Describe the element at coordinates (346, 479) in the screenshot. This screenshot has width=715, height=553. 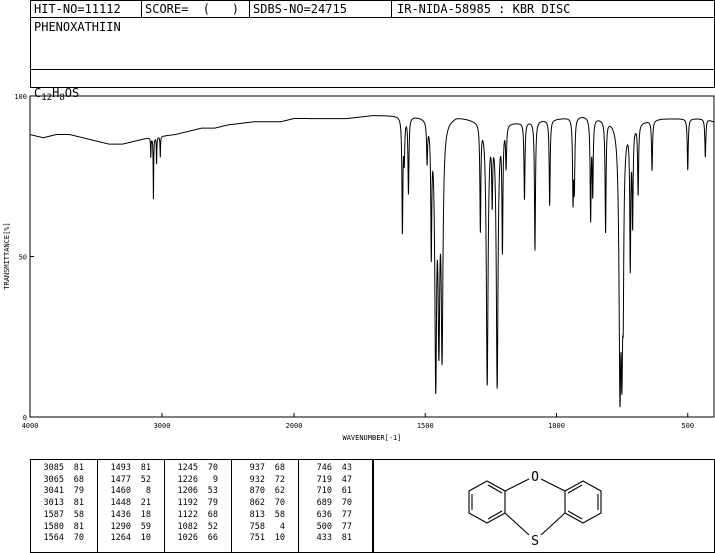
I see `peak-transmittance: 47` at that location.